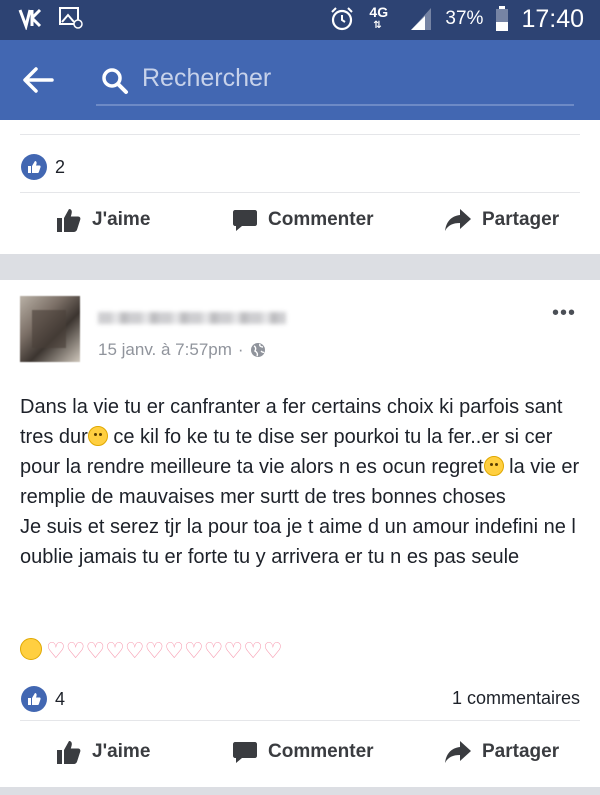 This screenshot has width=600, height=795. I want to click on like-count: 4, so click(60, 698).